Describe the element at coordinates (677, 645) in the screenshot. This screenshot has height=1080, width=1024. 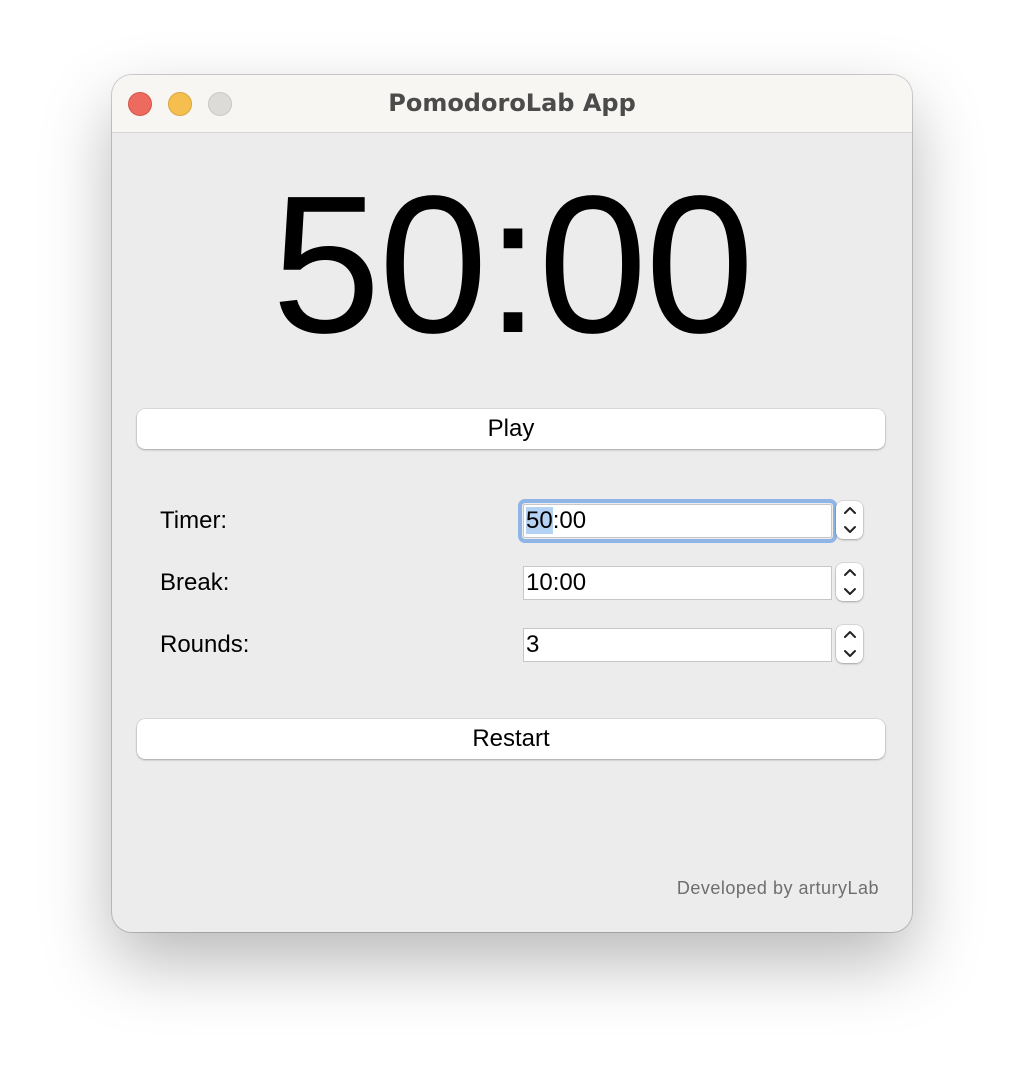
I see `rounds-input: 3` at that location.